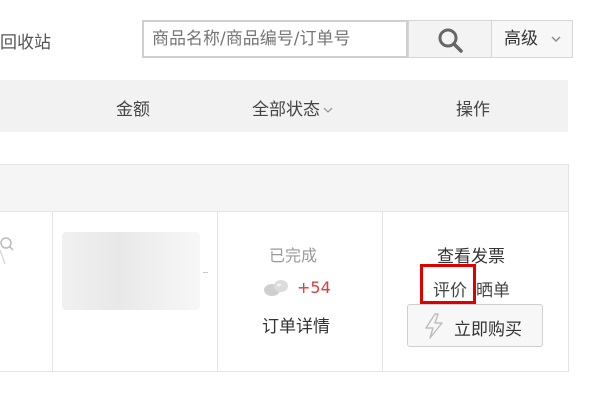 Image resolution: width=600 pixels, height=400 pixels. Describe the element at coordinates (133, 110) in the screenshot. I see `column-amount: 金额` at that location.